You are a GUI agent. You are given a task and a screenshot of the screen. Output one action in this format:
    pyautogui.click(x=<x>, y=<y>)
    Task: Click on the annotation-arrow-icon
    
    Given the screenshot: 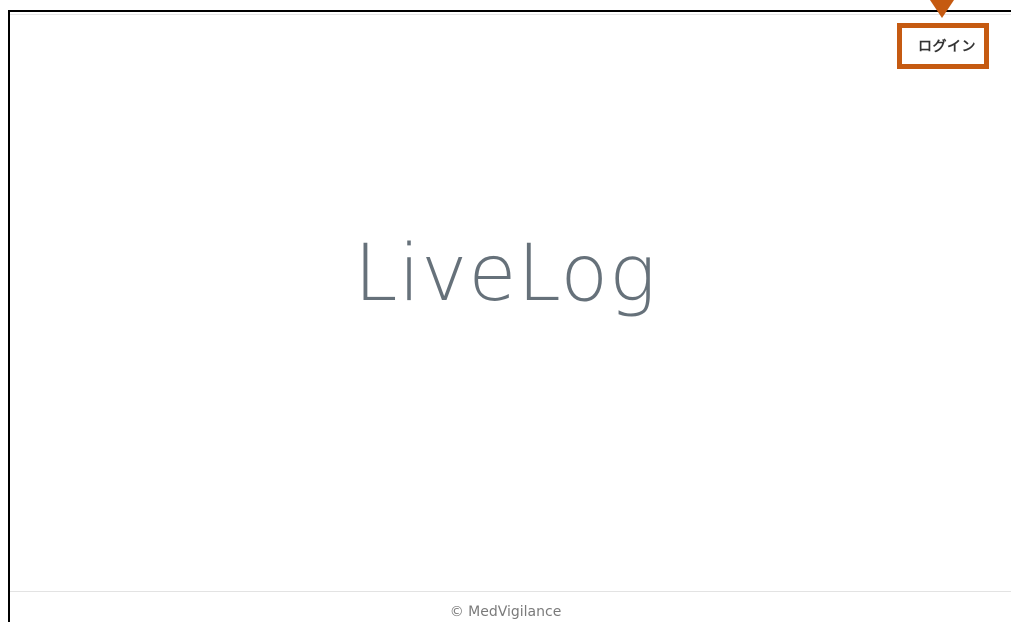 What is the action you would take?
    pyautogui.click(x=942, y=9)
    